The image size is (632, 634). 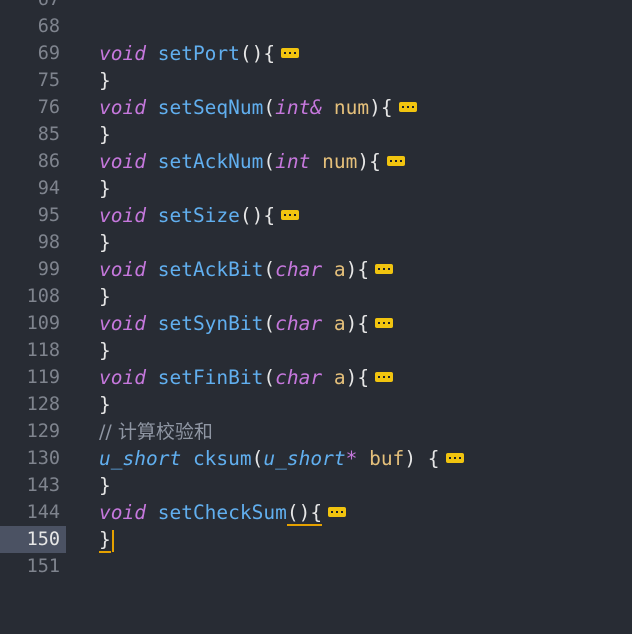 What do you see at coordinates (316, 431) in the screenshot?
I see `code-line: 129 // 计算校验和` at bounding box center [316, 431].